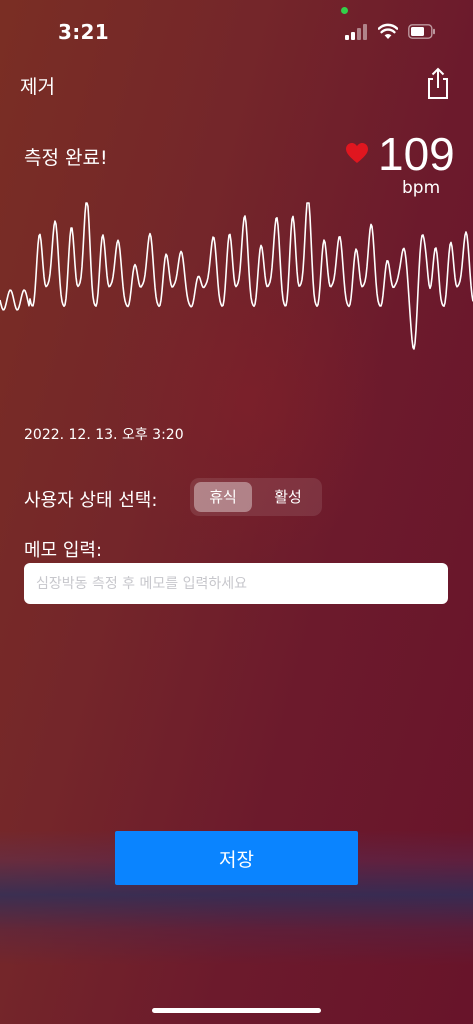 The height and width of the screenshot is (1024, 473). Describe the element at coordinates (223, 497) in the screenshot. I see `segment-rest: 휴식` at that location.